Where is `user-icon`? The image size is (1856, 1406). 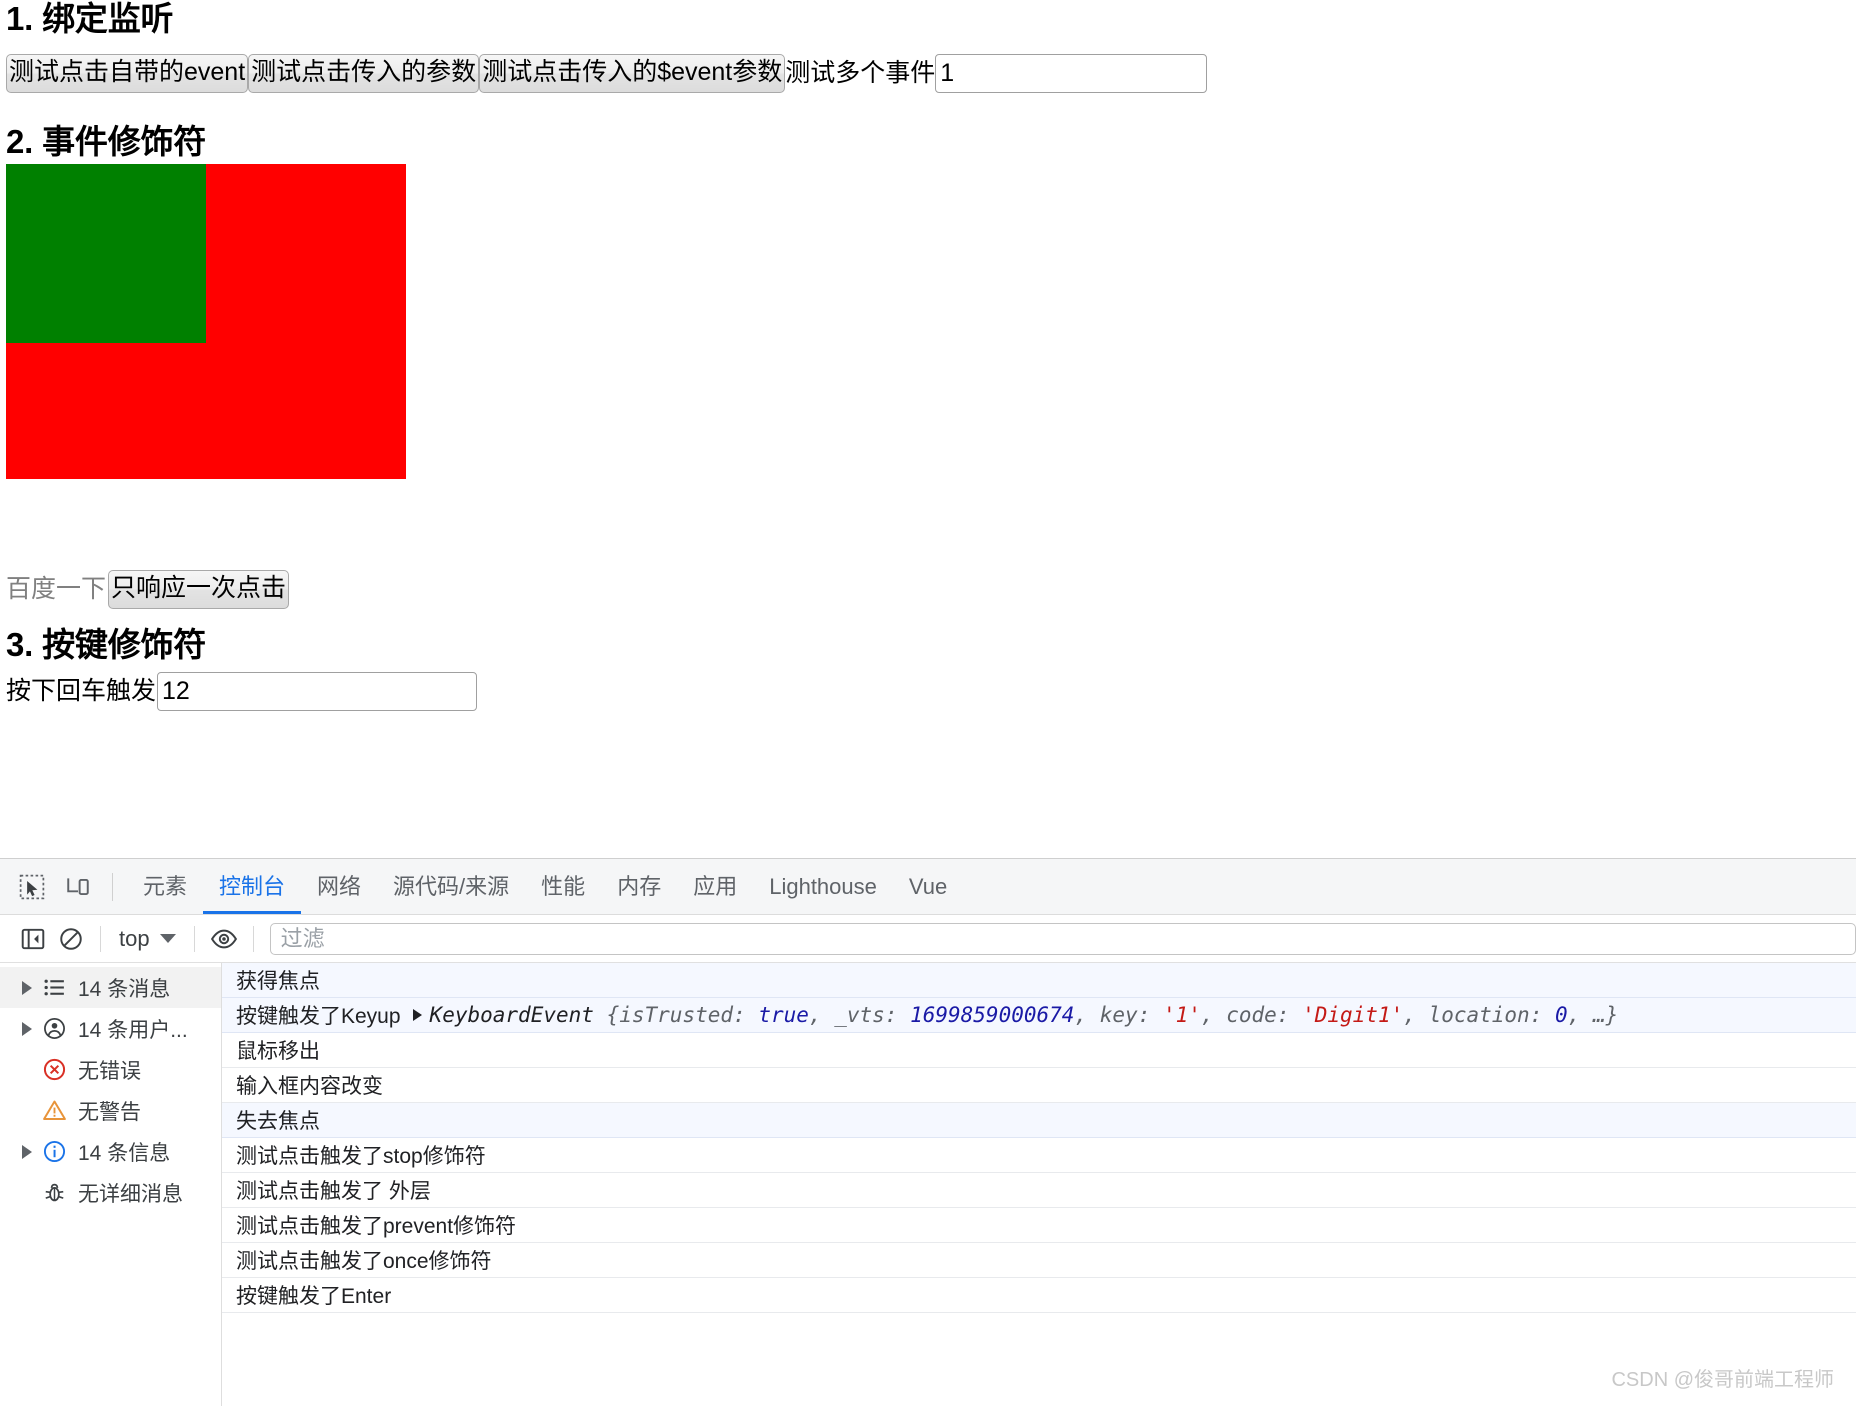 user-icon is located at coordinates (54, 1028).